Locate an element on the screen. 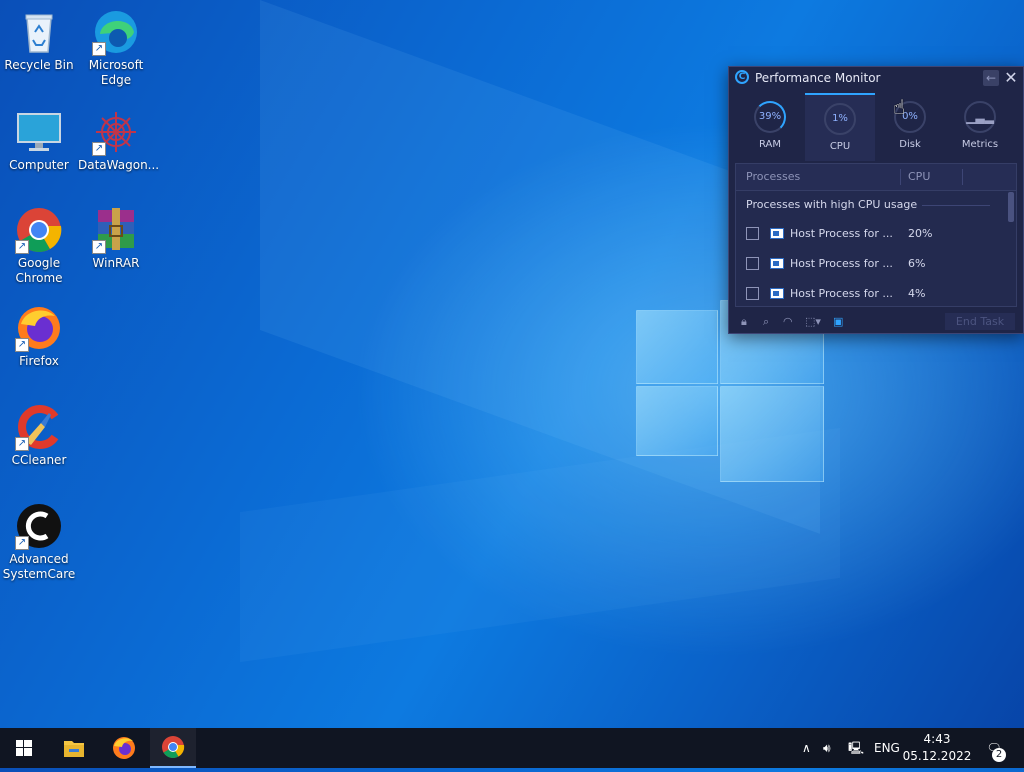 This screenshot has width=1024, height=772. file-explorer-icon is located at coordinates (74, 749).